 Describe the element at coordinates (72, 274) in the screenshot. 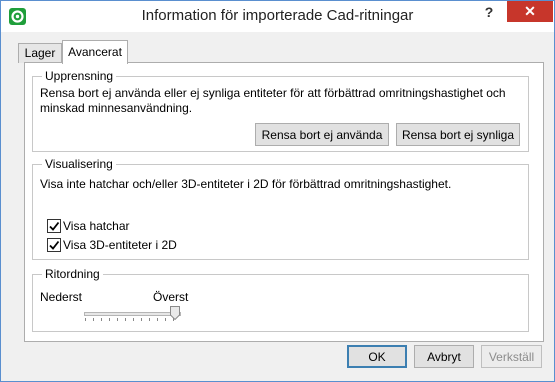

I see `draw-order-group-title: Ritordning` at that location.